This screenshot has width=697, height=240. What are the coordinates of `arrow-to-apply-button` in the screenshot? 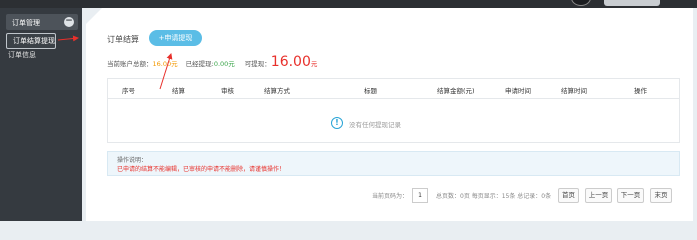 It's located at (166, 71).